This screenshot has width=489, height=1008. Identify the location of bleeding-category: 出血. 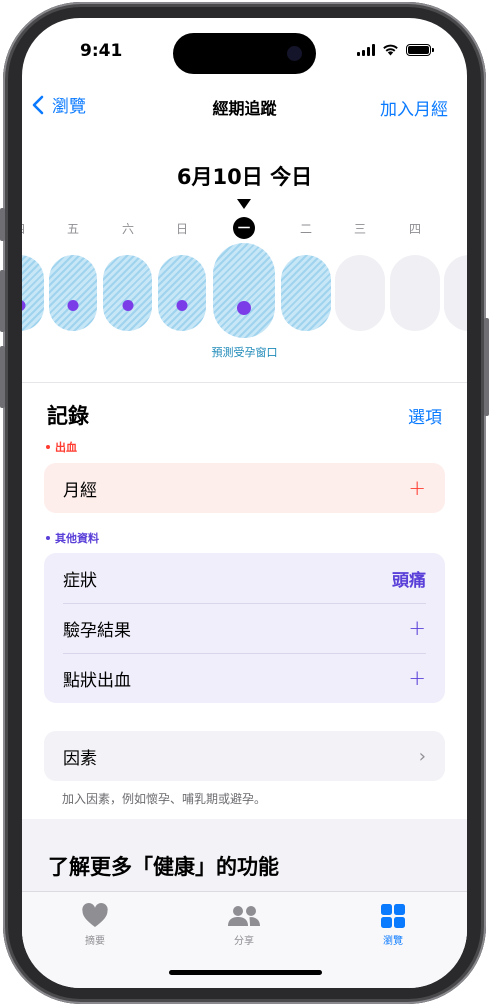
(61, 447).